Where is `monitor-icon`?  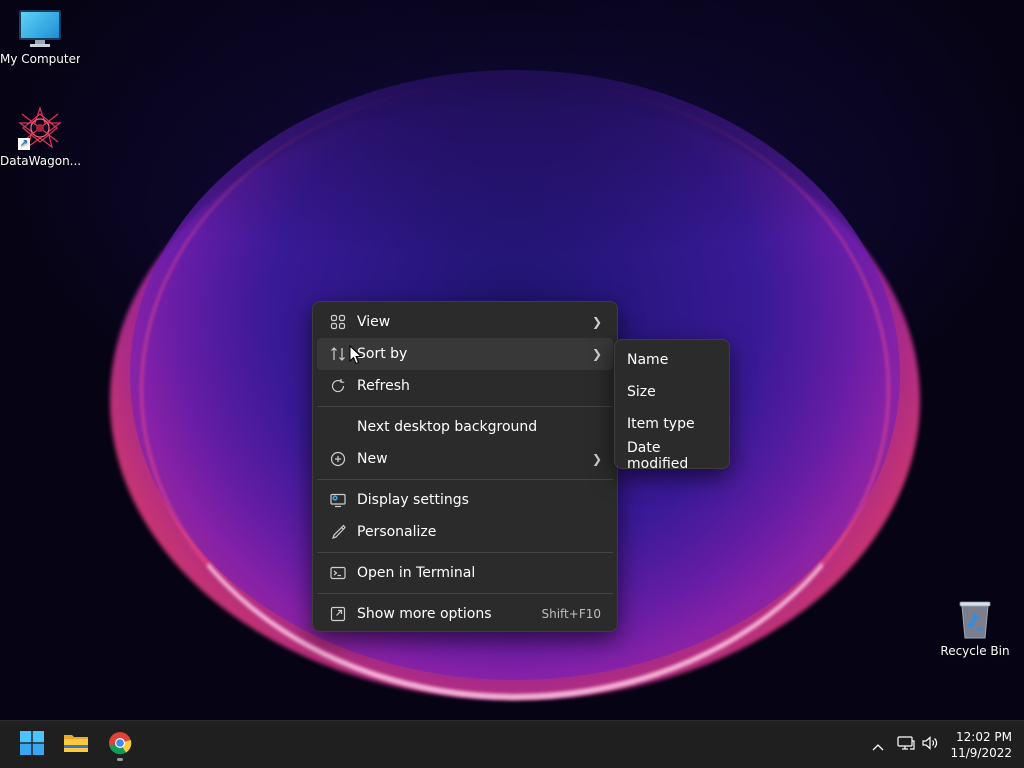 monitor-icon is located at coordinates (40, 29).